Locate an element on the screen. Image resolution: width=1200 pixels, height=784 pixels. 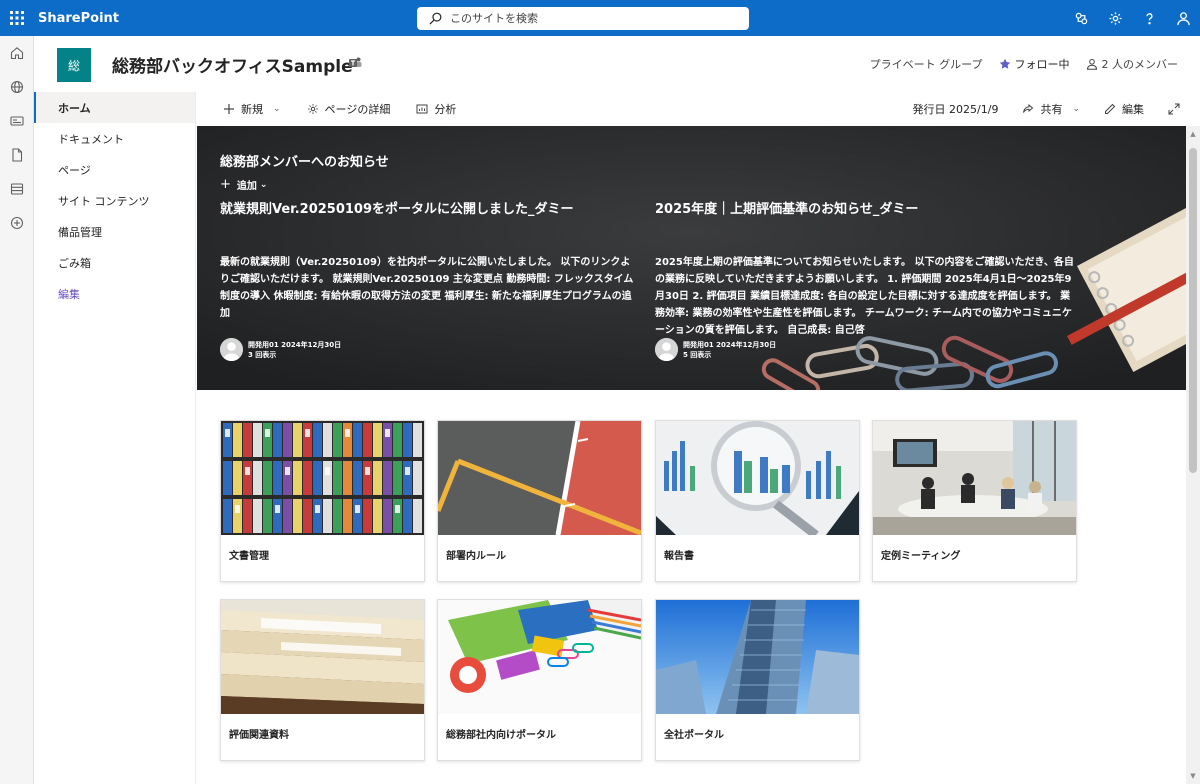
account-person-icon is located at coordinates (1183, 18).